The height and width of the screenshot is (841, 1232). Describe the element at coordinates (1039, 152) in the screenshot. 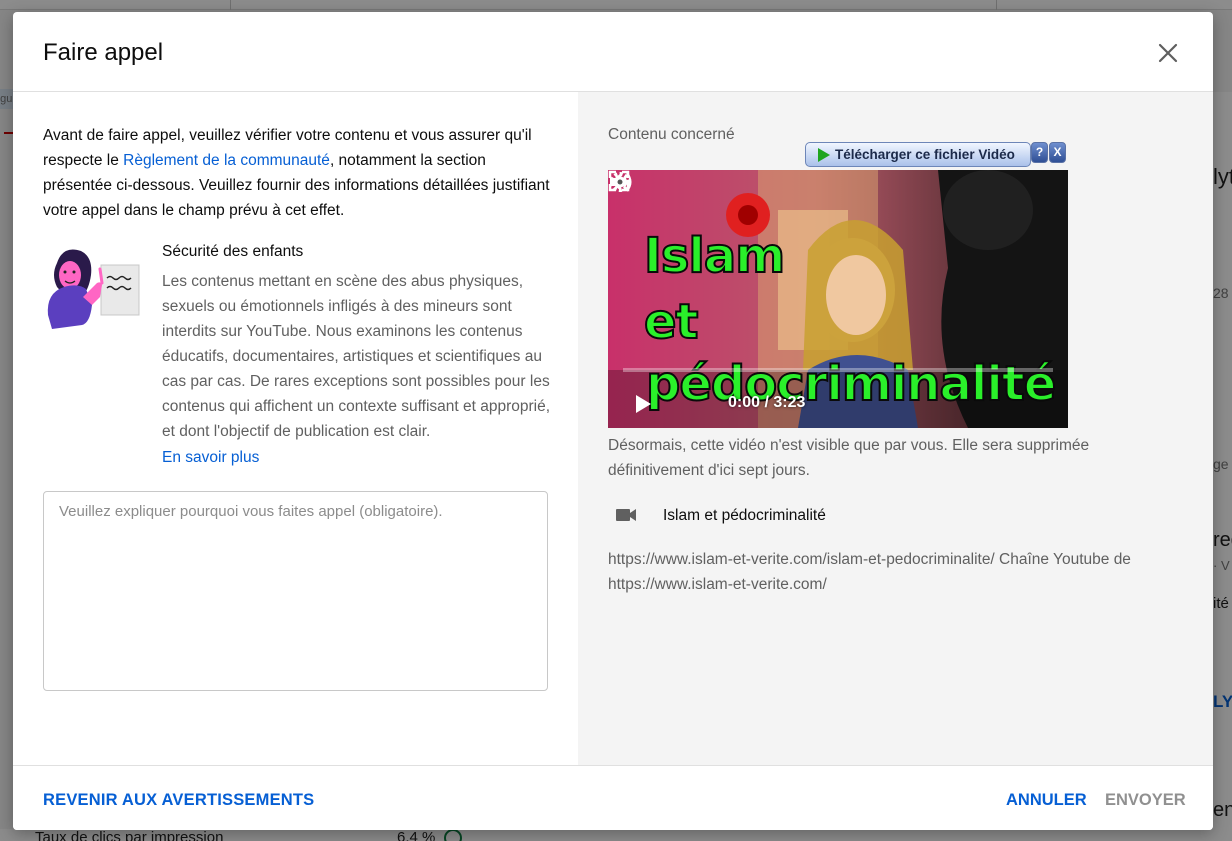

I see `download-help-button: ?` at that location.